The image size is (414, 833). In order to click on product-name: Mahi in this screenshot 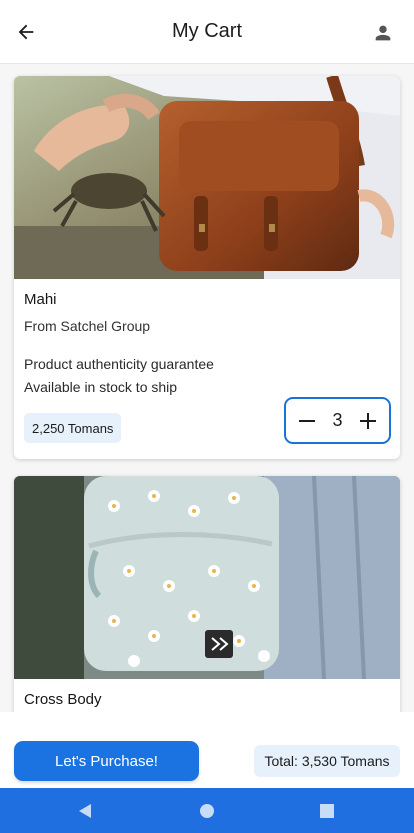, I will do `click(40, 299)`.